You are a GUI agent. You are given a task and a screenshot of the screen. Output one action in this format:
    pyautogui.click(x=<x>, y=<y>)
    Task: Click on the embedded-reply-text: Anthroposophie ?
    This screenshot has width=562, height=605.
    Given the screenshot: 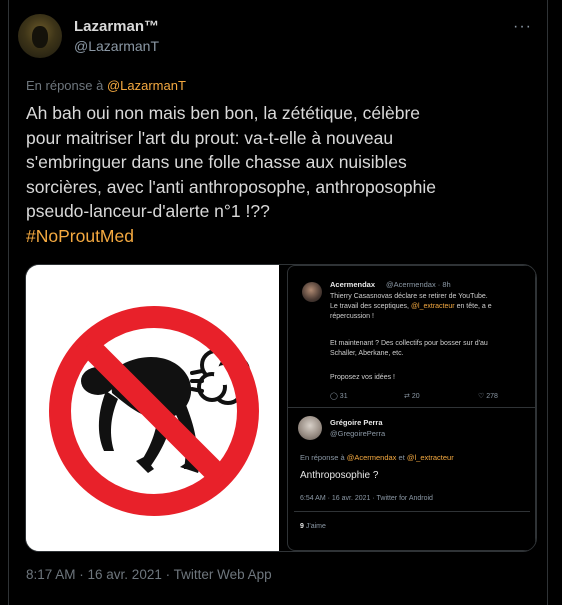 What is the action you would take?
    pyautogui.click(x=339, y=475)
    